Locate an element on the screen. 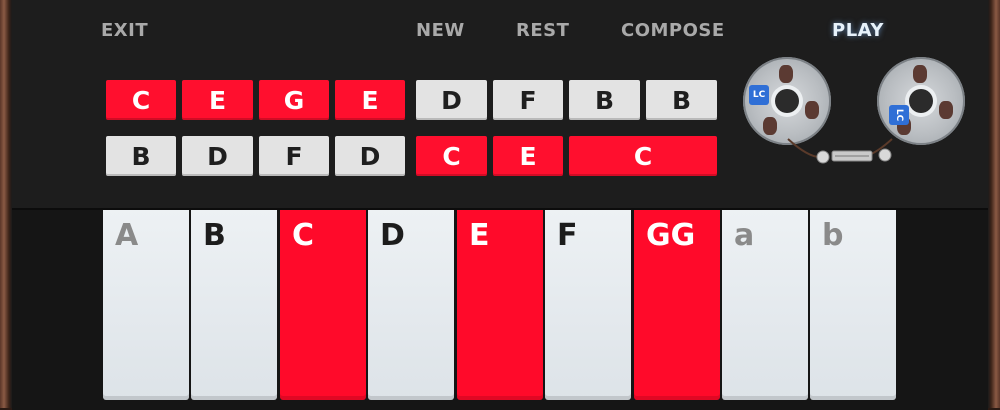  sequence-note-tile: G is located at coordinates (294, 100).